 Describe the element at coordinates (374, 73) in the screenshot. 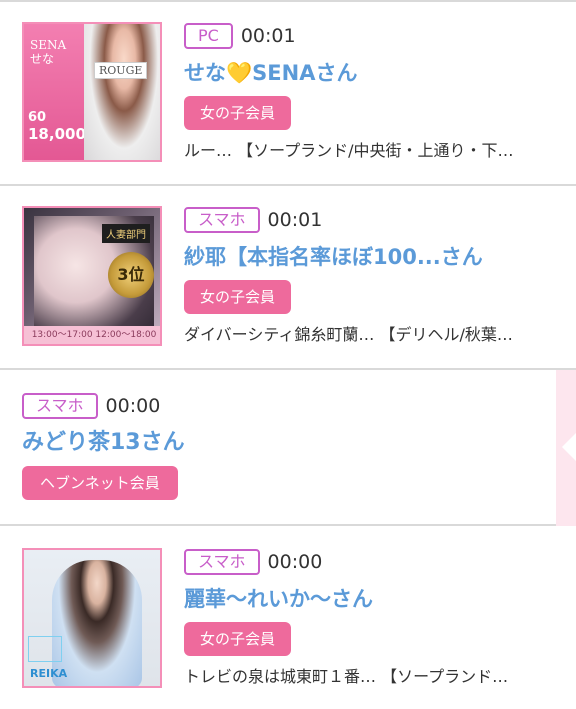

I see `user-name: せな💛SENAさん` at that location.